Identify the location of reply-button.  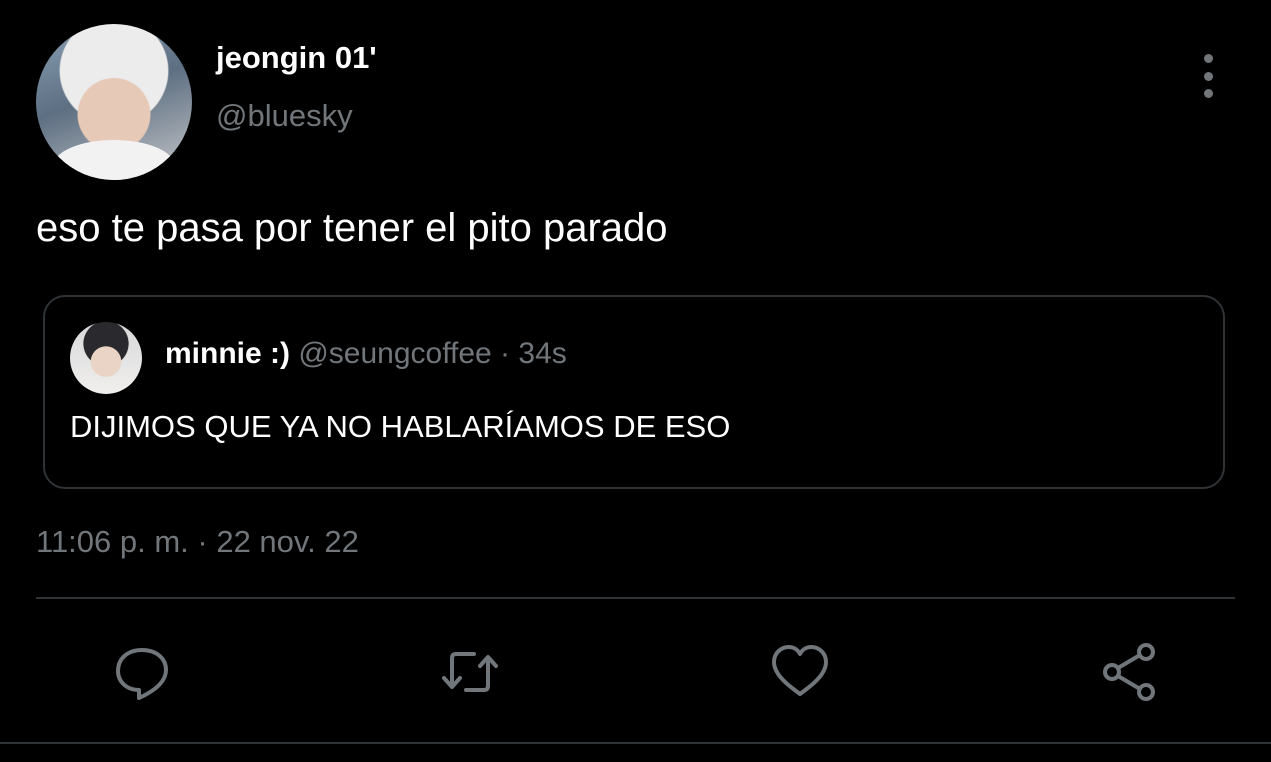
(142, 672).